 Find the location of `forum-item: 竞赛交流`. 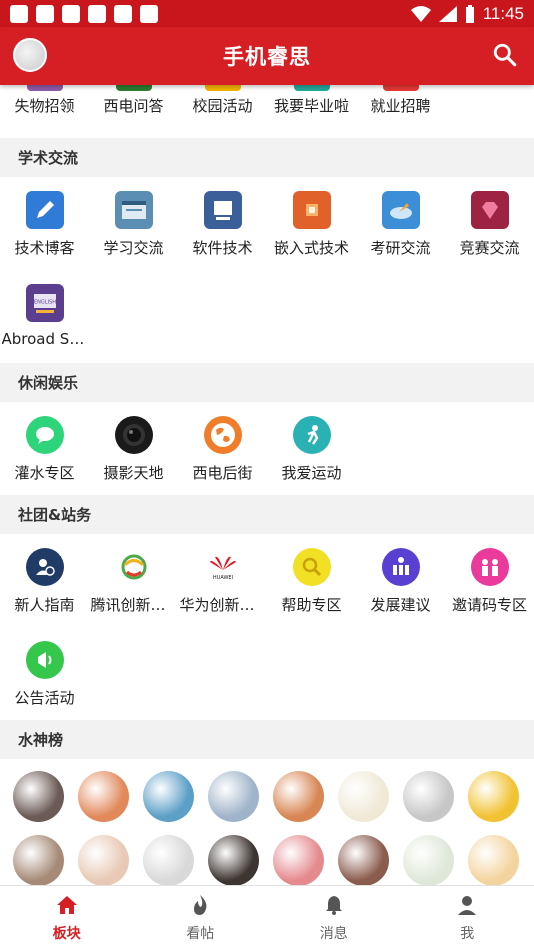

forum-item: 竞赛交流 is located at coordinates (489, 223).